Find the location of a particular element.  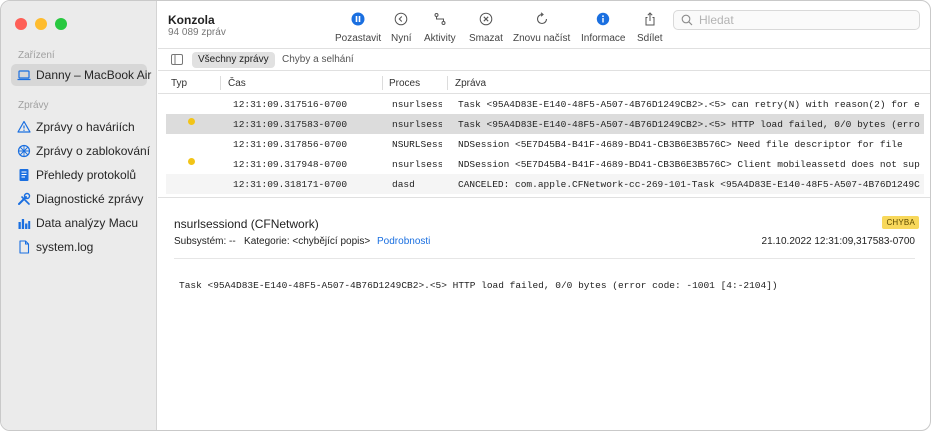

detail-title: nsurlsessiond (CFNetwork) is located at coordinates (246, 224).